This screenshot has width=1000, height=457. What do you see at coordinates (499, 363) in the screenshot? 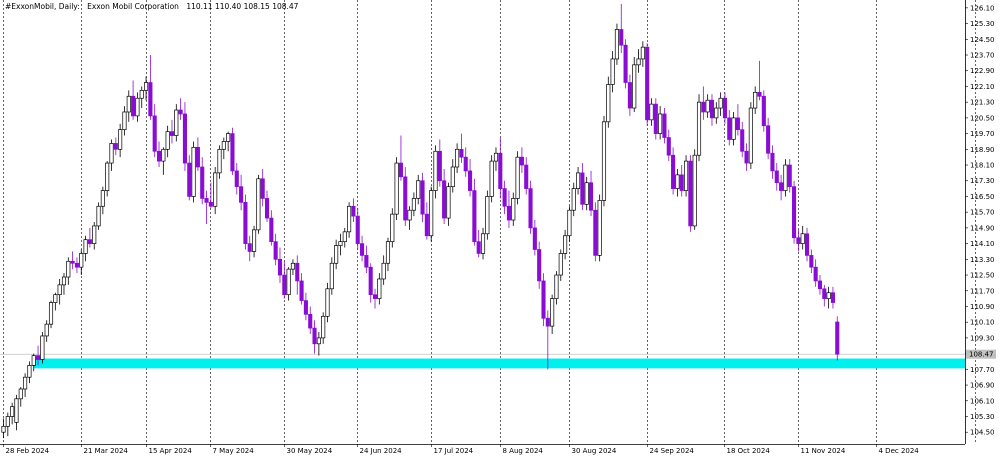
I see `support-zone` at bounding box center [499, 363].